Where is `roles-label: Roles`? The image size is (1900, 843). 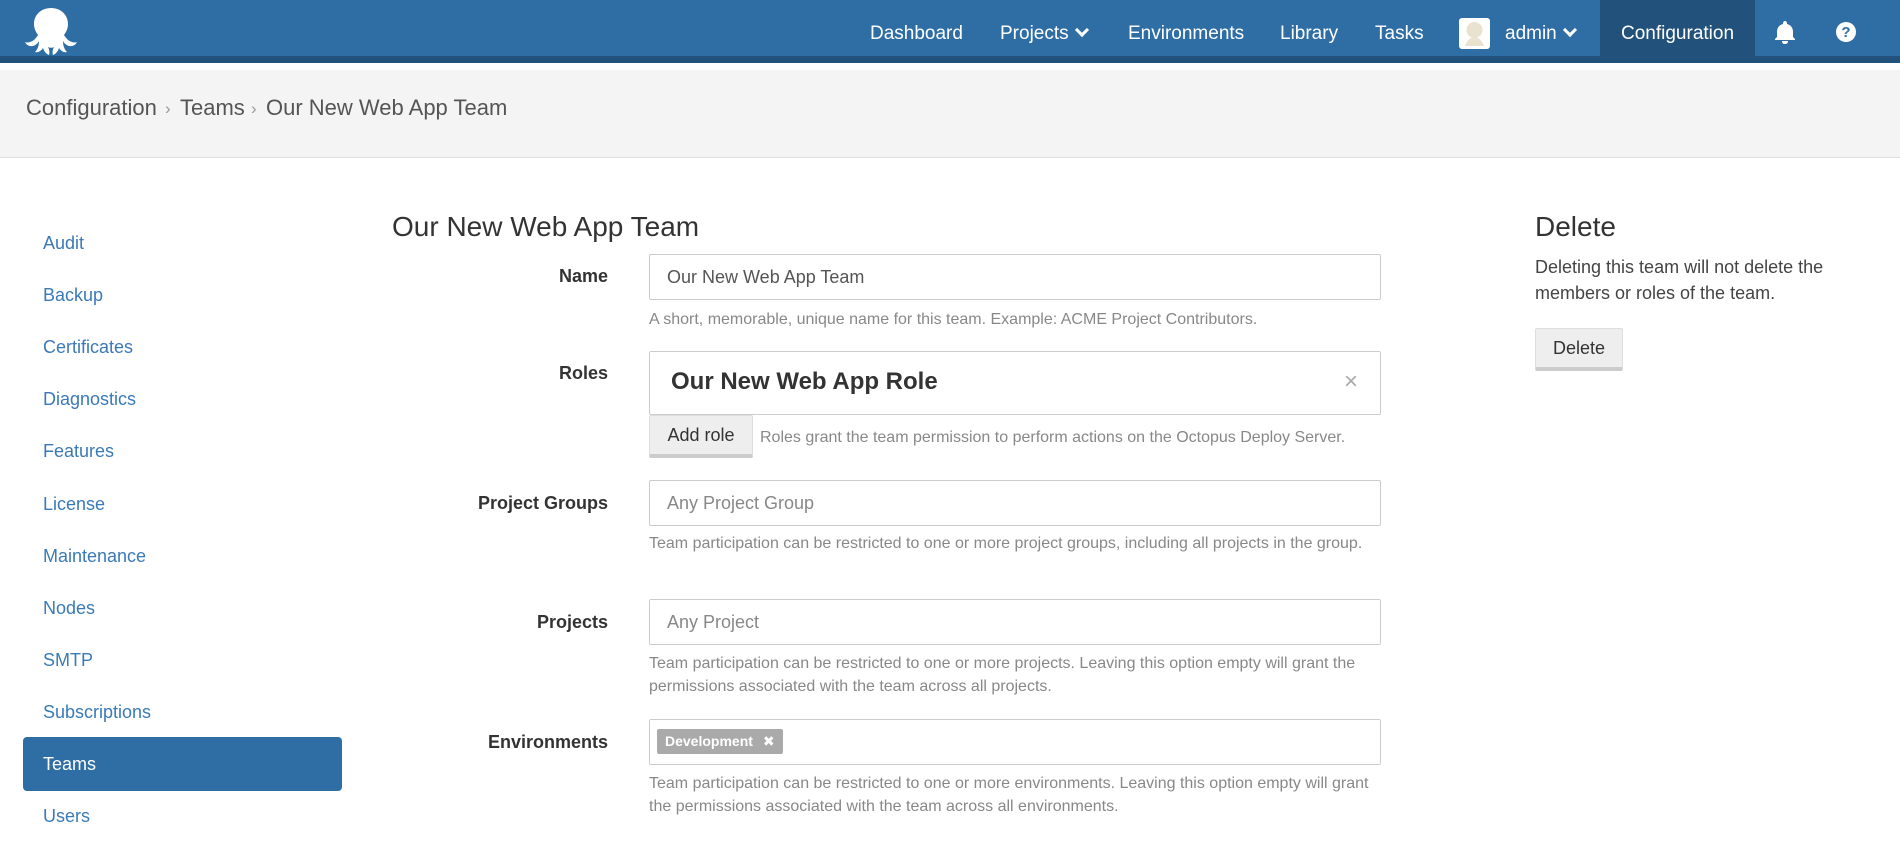 roles-label: Roles is located at coordinates (583, 373).